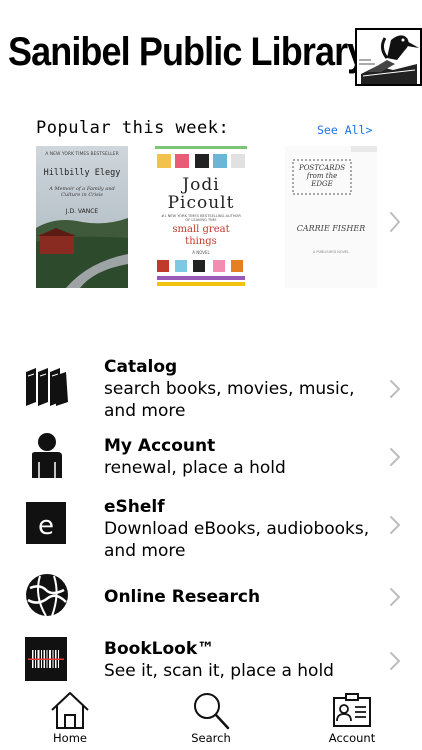 This screenshot has width=422, height=750. What do you see at coordinates (82, 173) in the screenshot?
I see `book-title: Hillbilly Elegy` at bounding box center [82, 173].